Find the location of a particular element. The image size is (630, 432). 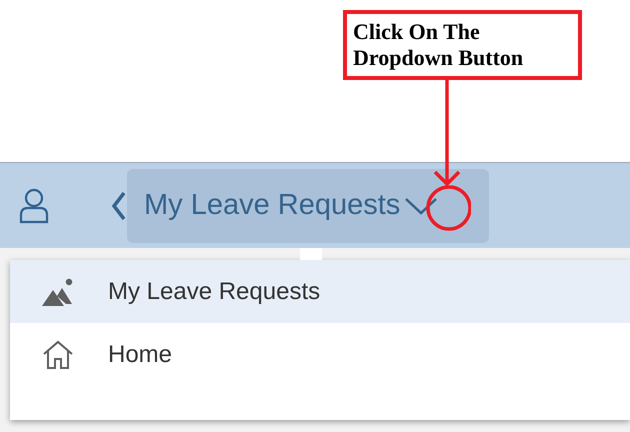

chevron-down-icon is located at coordinates (421, 206).